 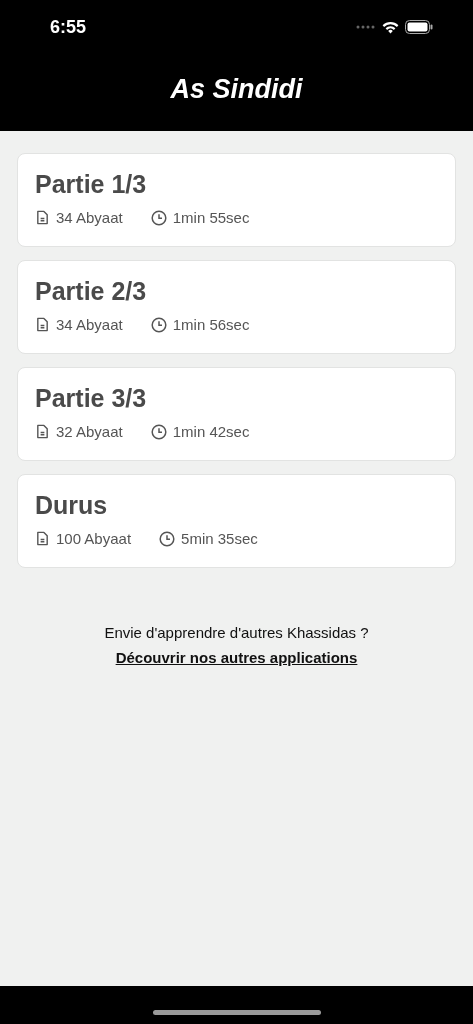 I want to click on screen-title: As Sindidi, so click(x=236, y=89).